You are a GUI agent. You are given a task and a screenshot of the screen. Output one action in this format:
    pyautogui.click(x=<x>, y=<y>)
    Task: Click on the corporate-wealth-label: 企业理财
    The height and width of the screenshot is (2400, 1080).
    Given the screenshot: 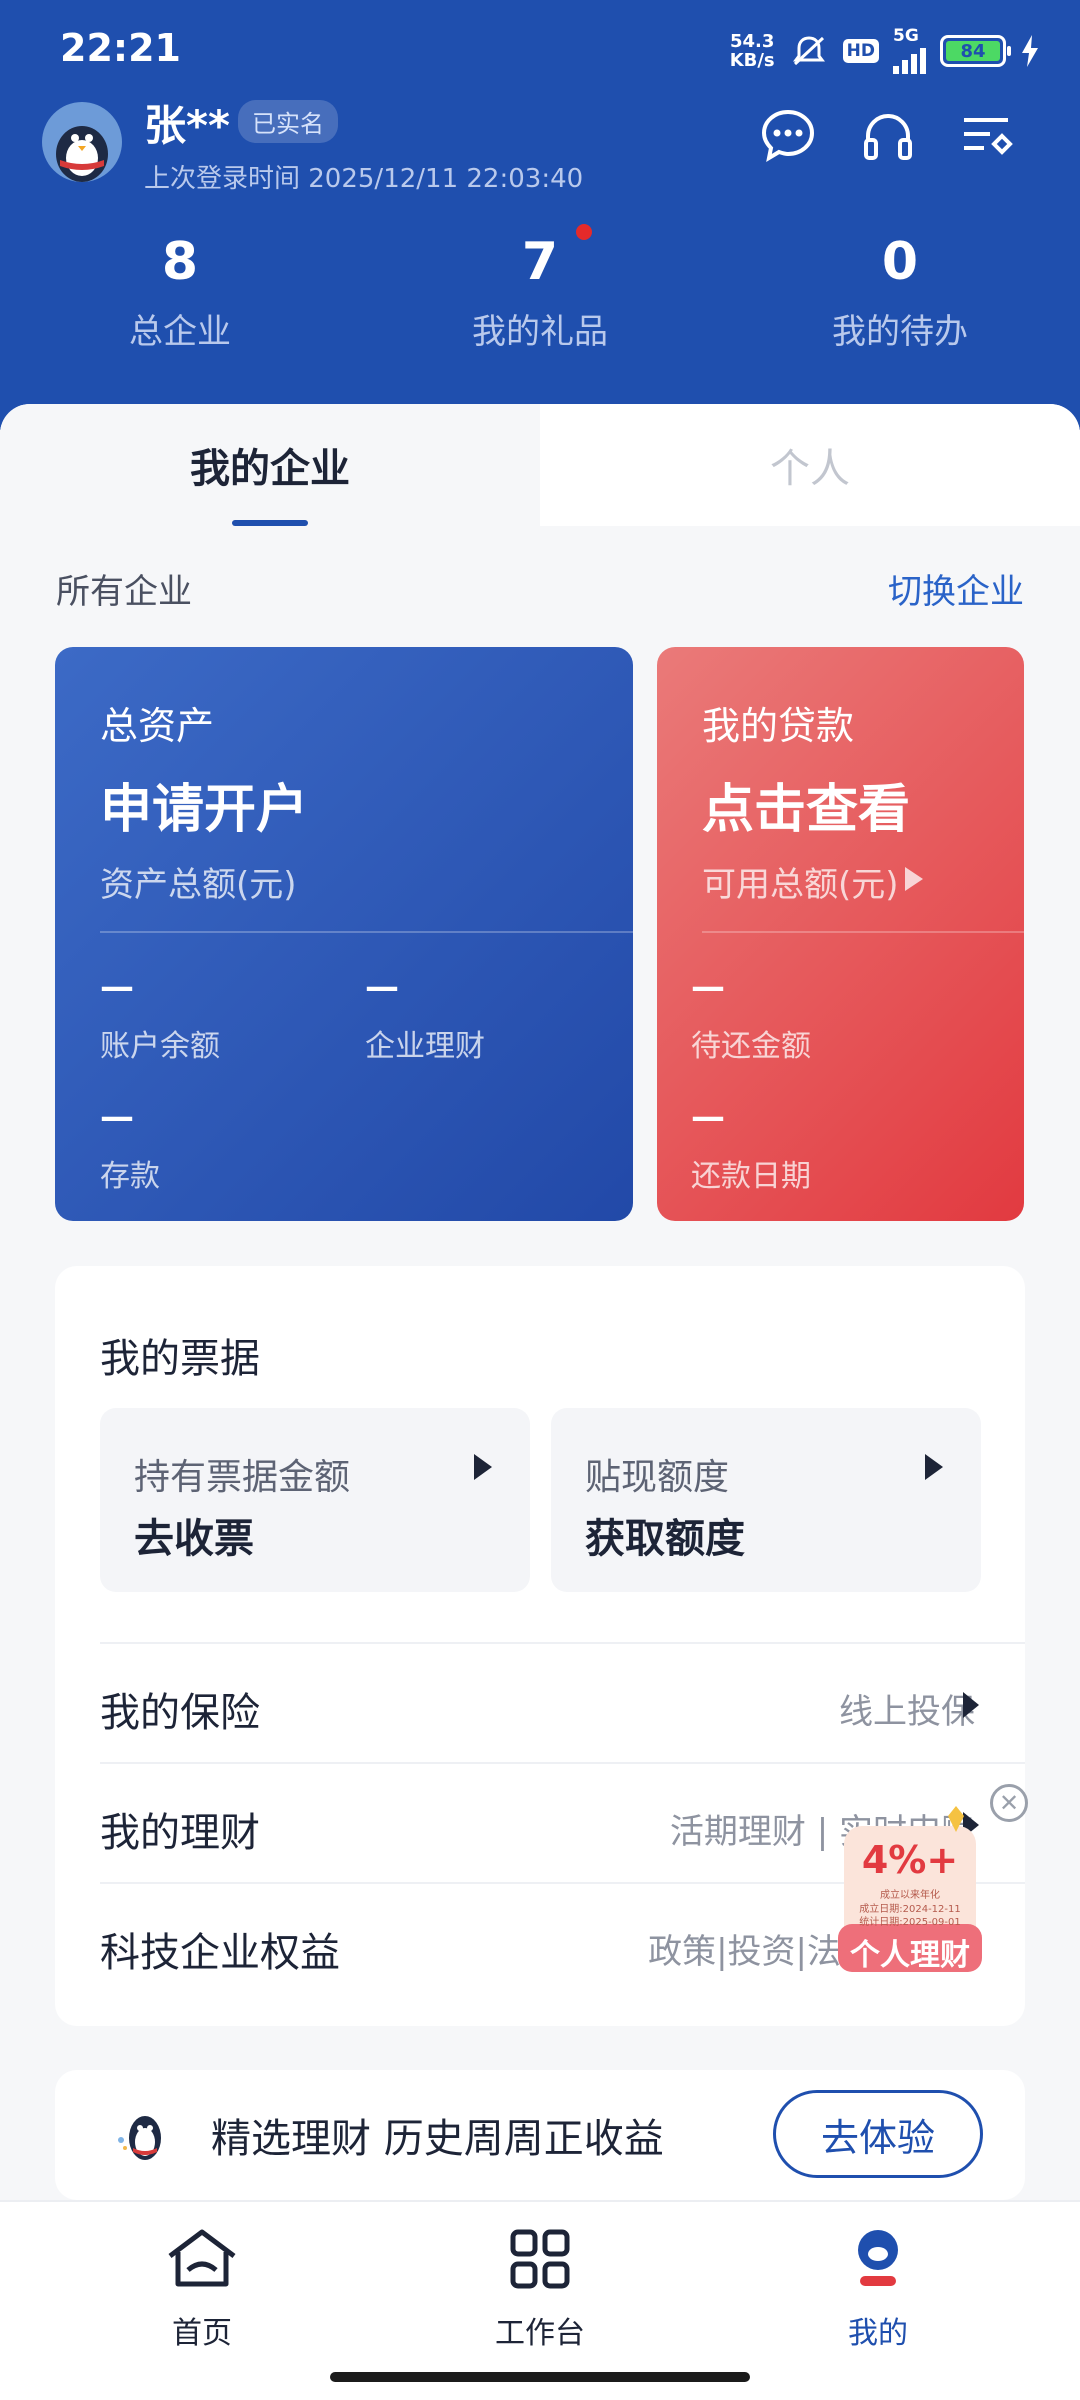 What is the action you would take?
    pyautogui.click(x=425, y=1046)
    